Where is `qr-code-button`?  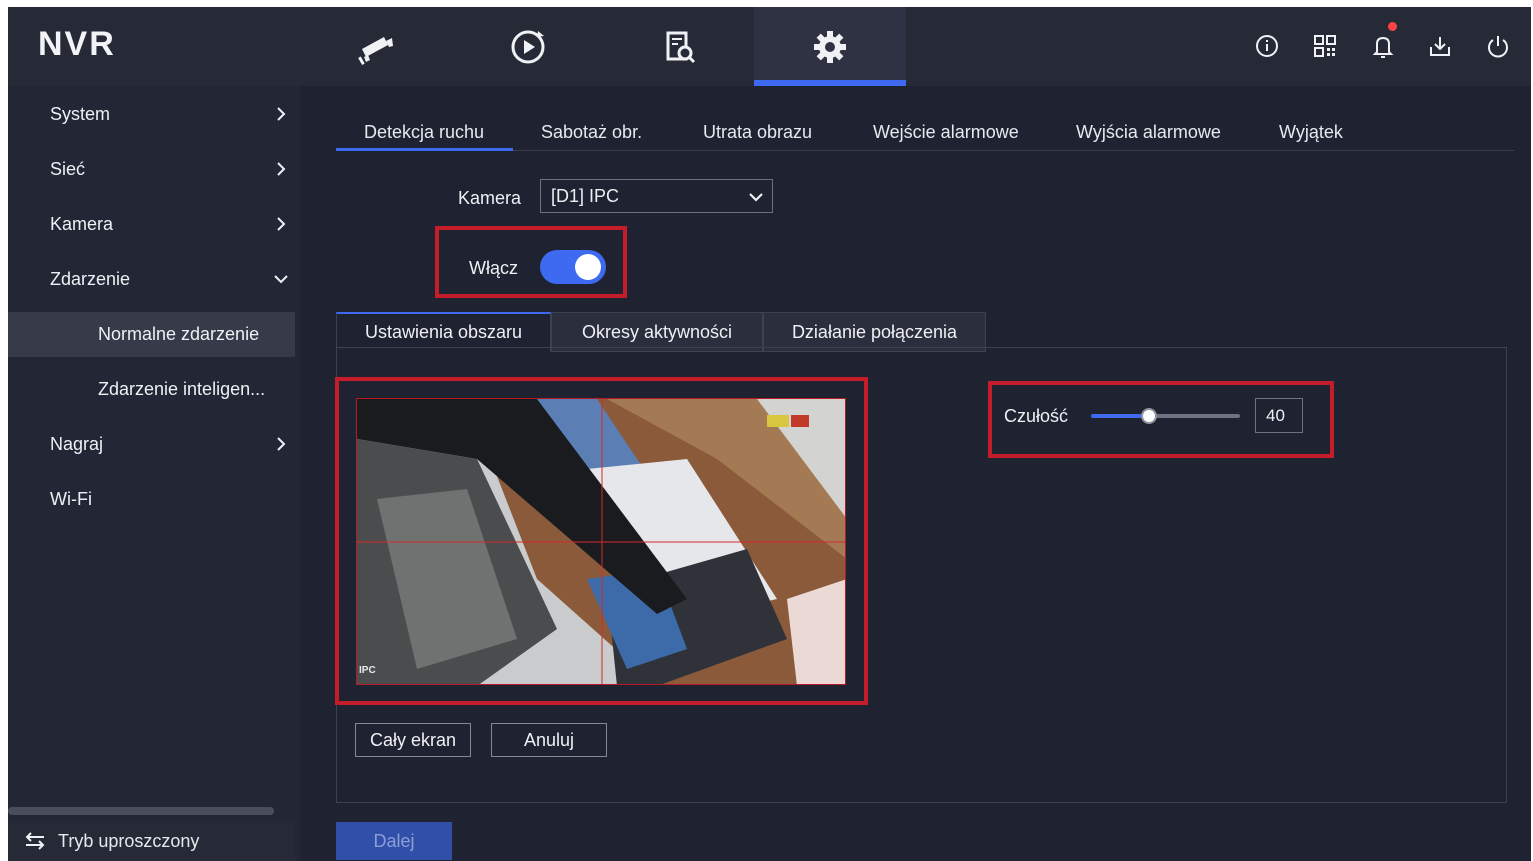
qr-code-button is located at coordinates (1325, 46).